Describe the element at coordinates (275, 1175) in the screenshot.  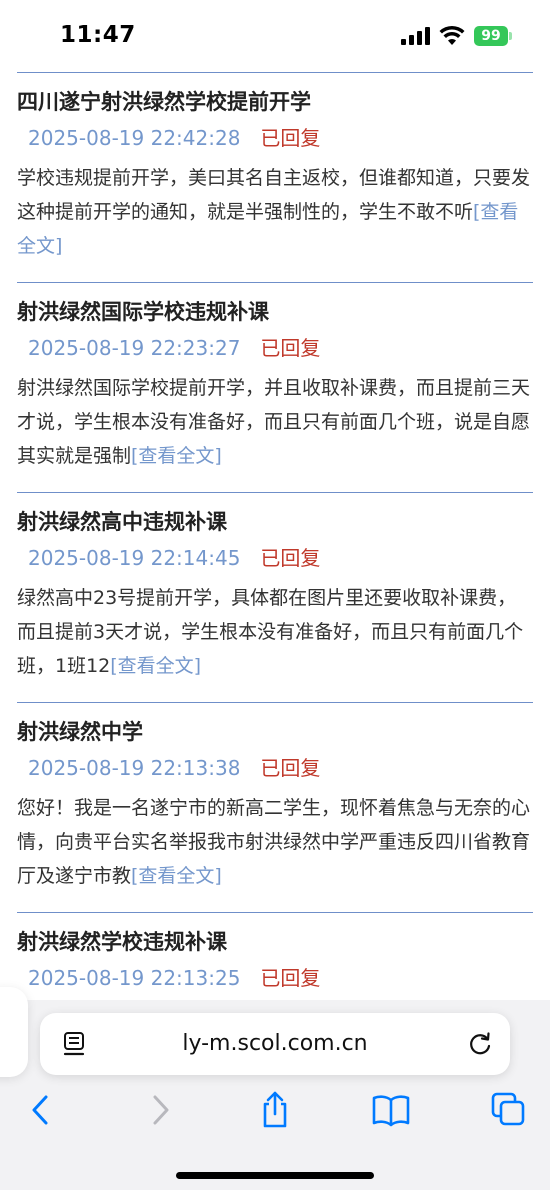
I see `home-indicator` at that location.